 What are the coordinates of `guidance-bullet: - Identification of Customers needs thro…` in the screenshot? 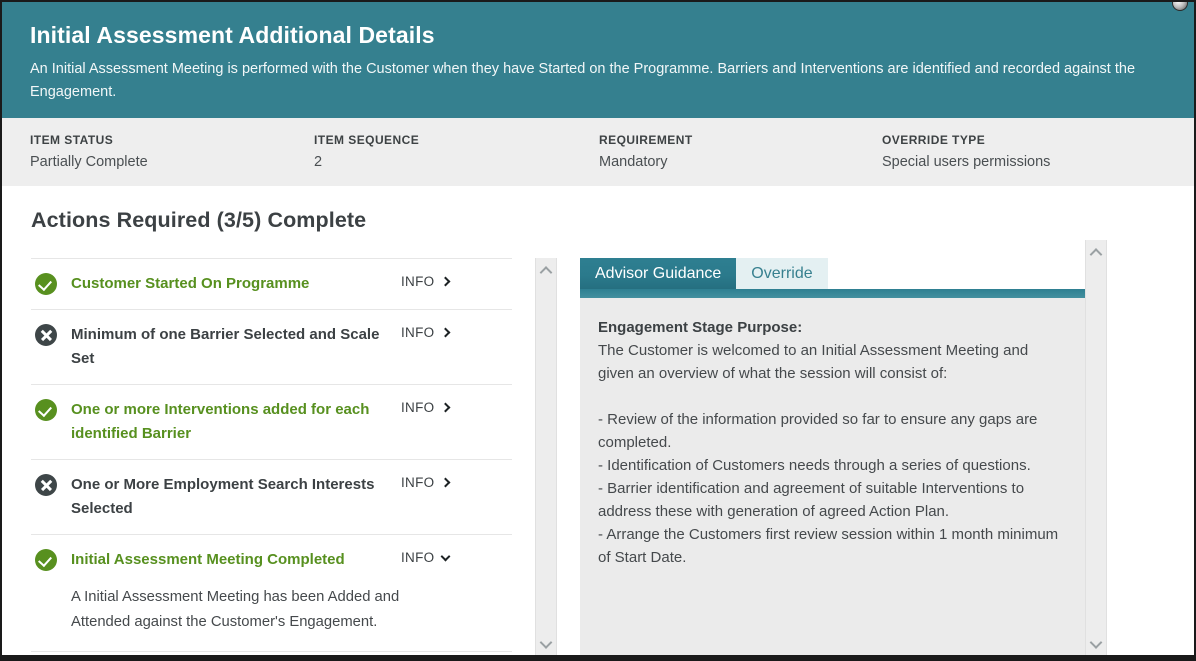 It's located at (814, 465).